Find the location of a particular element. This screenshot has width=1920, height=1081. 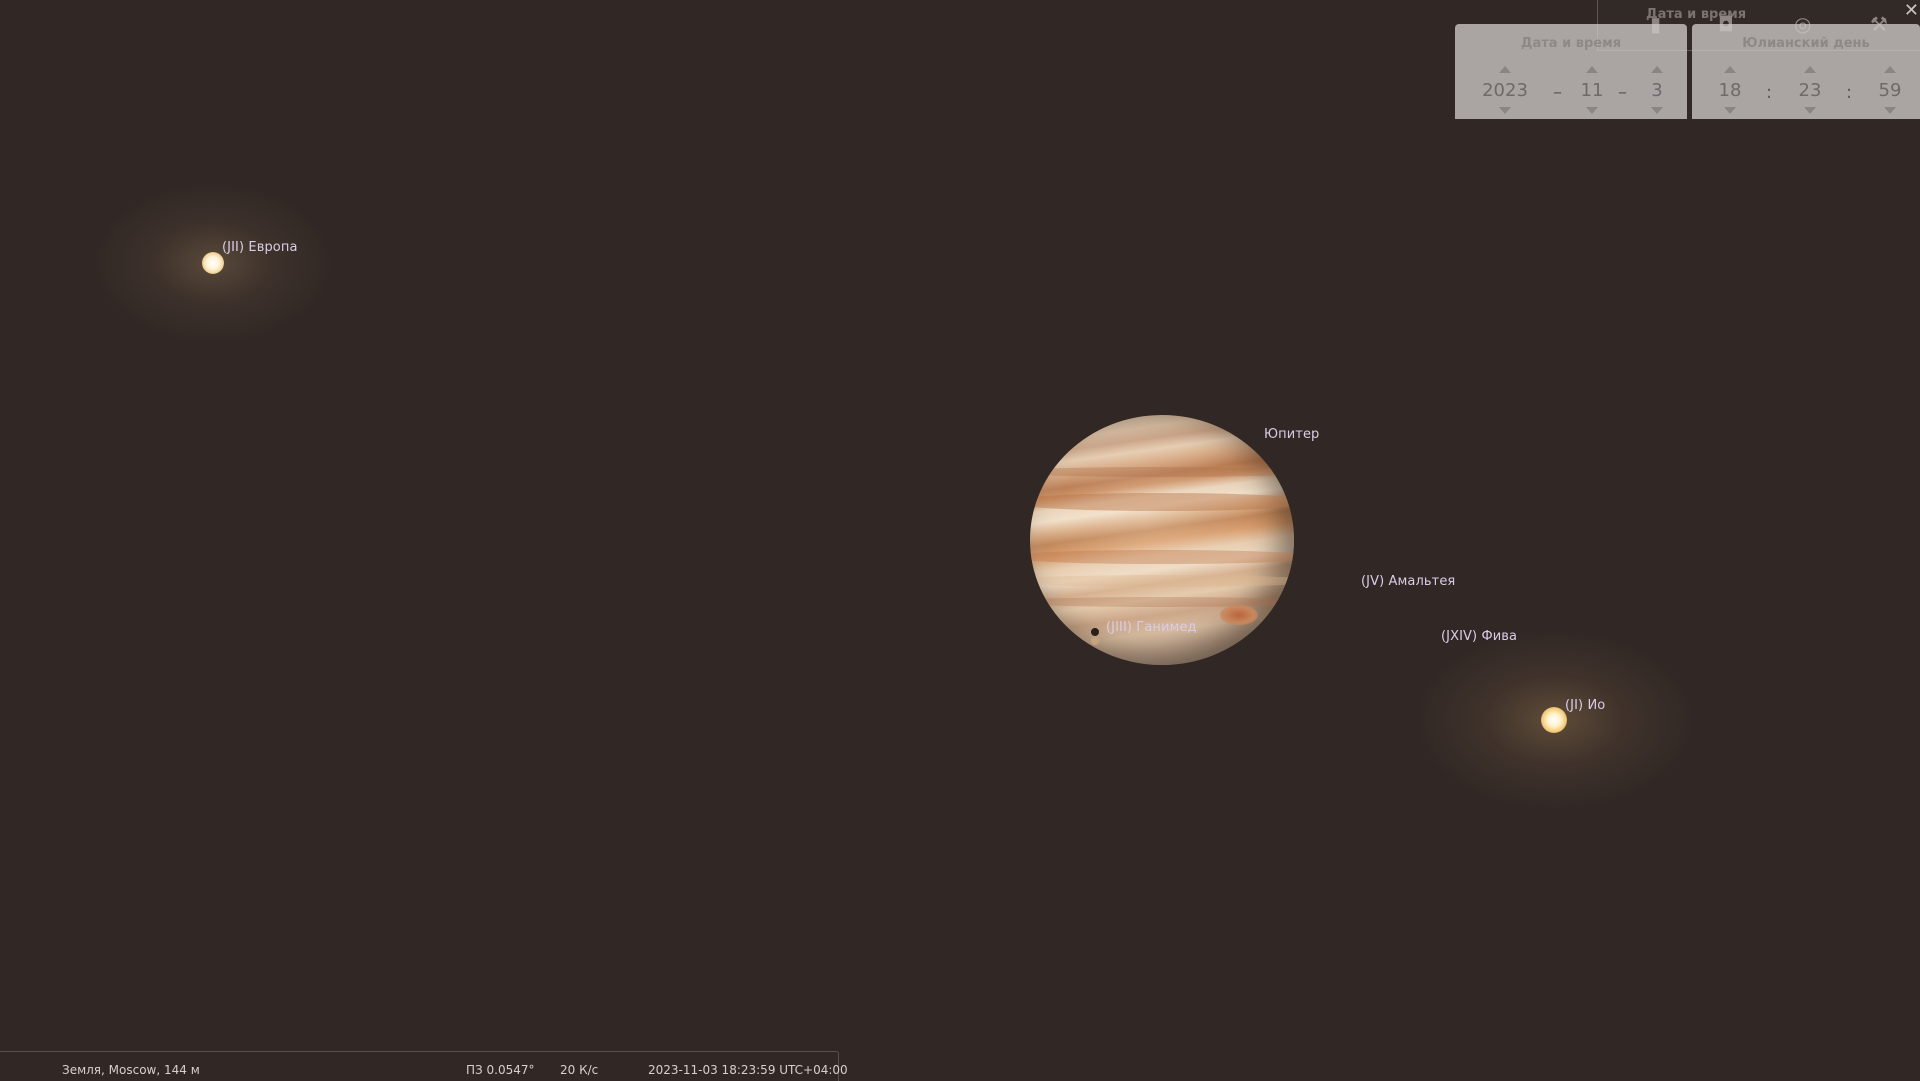

io-label: (JI) Ио is located at coordinates (1585, 705).